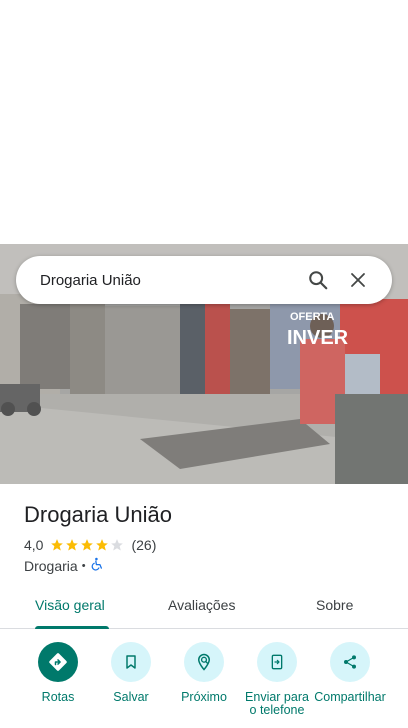 This screenshot has height=728, width=408. What do you see at coordinates (58, 662) in the screenshot?
I see `directions-icon` at bounding box center [58, 662].